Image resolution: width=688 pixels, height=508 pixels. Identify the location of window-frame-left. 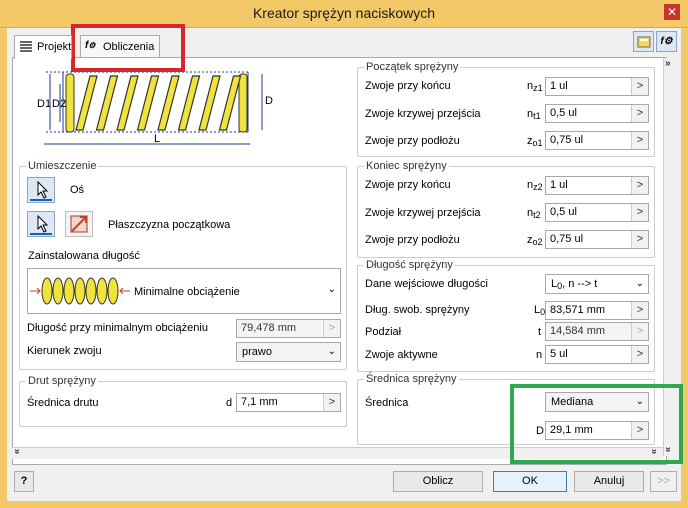
(3, 268).